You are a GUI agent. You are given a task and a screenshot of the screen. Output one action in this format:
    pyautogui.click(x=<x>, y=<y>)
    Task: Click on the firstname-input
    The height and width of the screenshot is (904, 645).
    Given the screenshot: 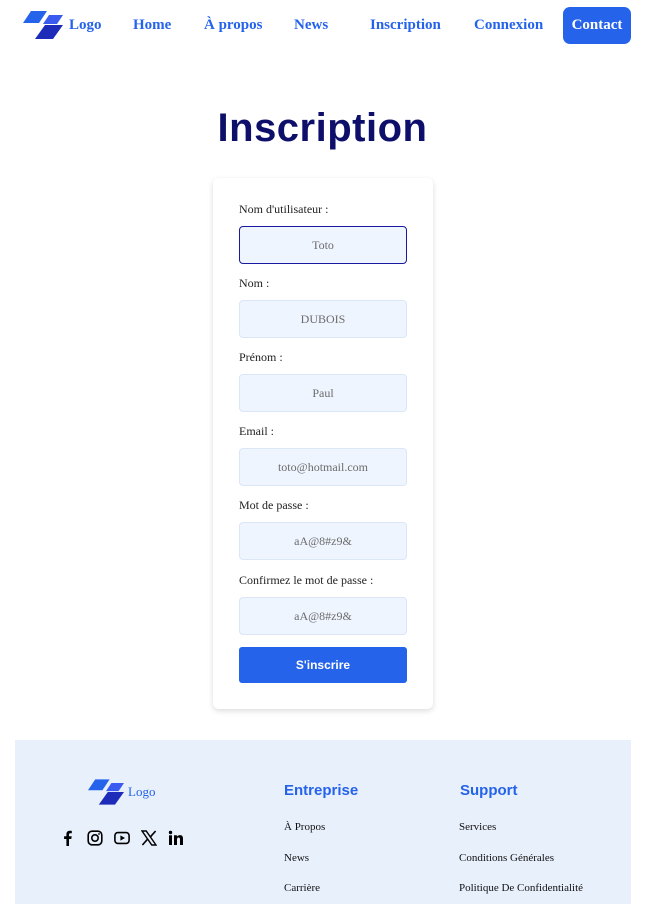 What is the action you would take?
    pyautogui.click(x=323, y=393)
    